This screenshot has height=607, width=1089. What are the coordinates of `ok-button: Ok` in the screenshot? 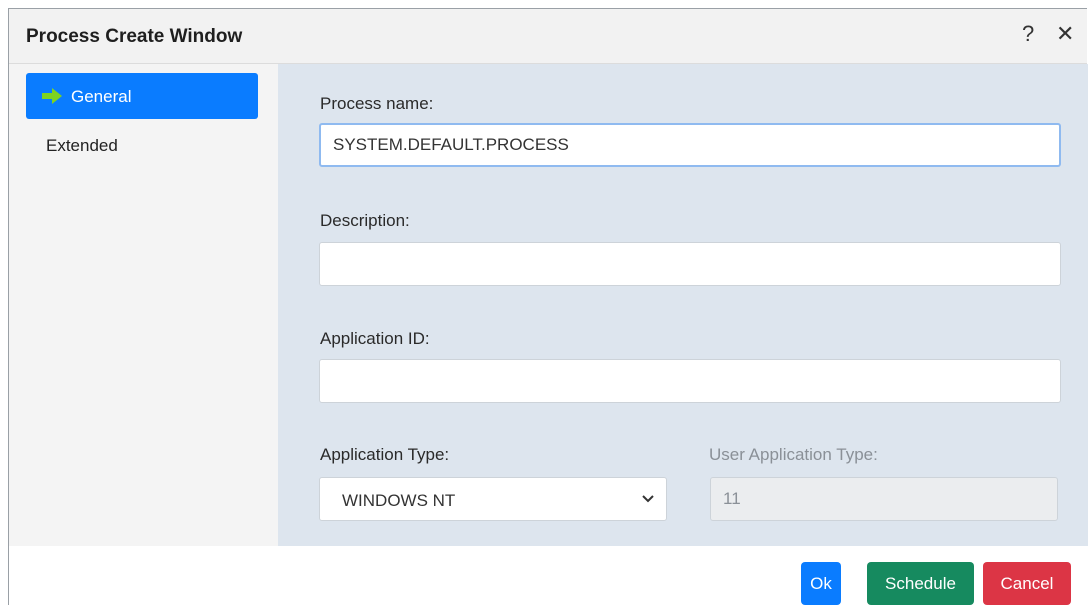 It's located at (821, 583).